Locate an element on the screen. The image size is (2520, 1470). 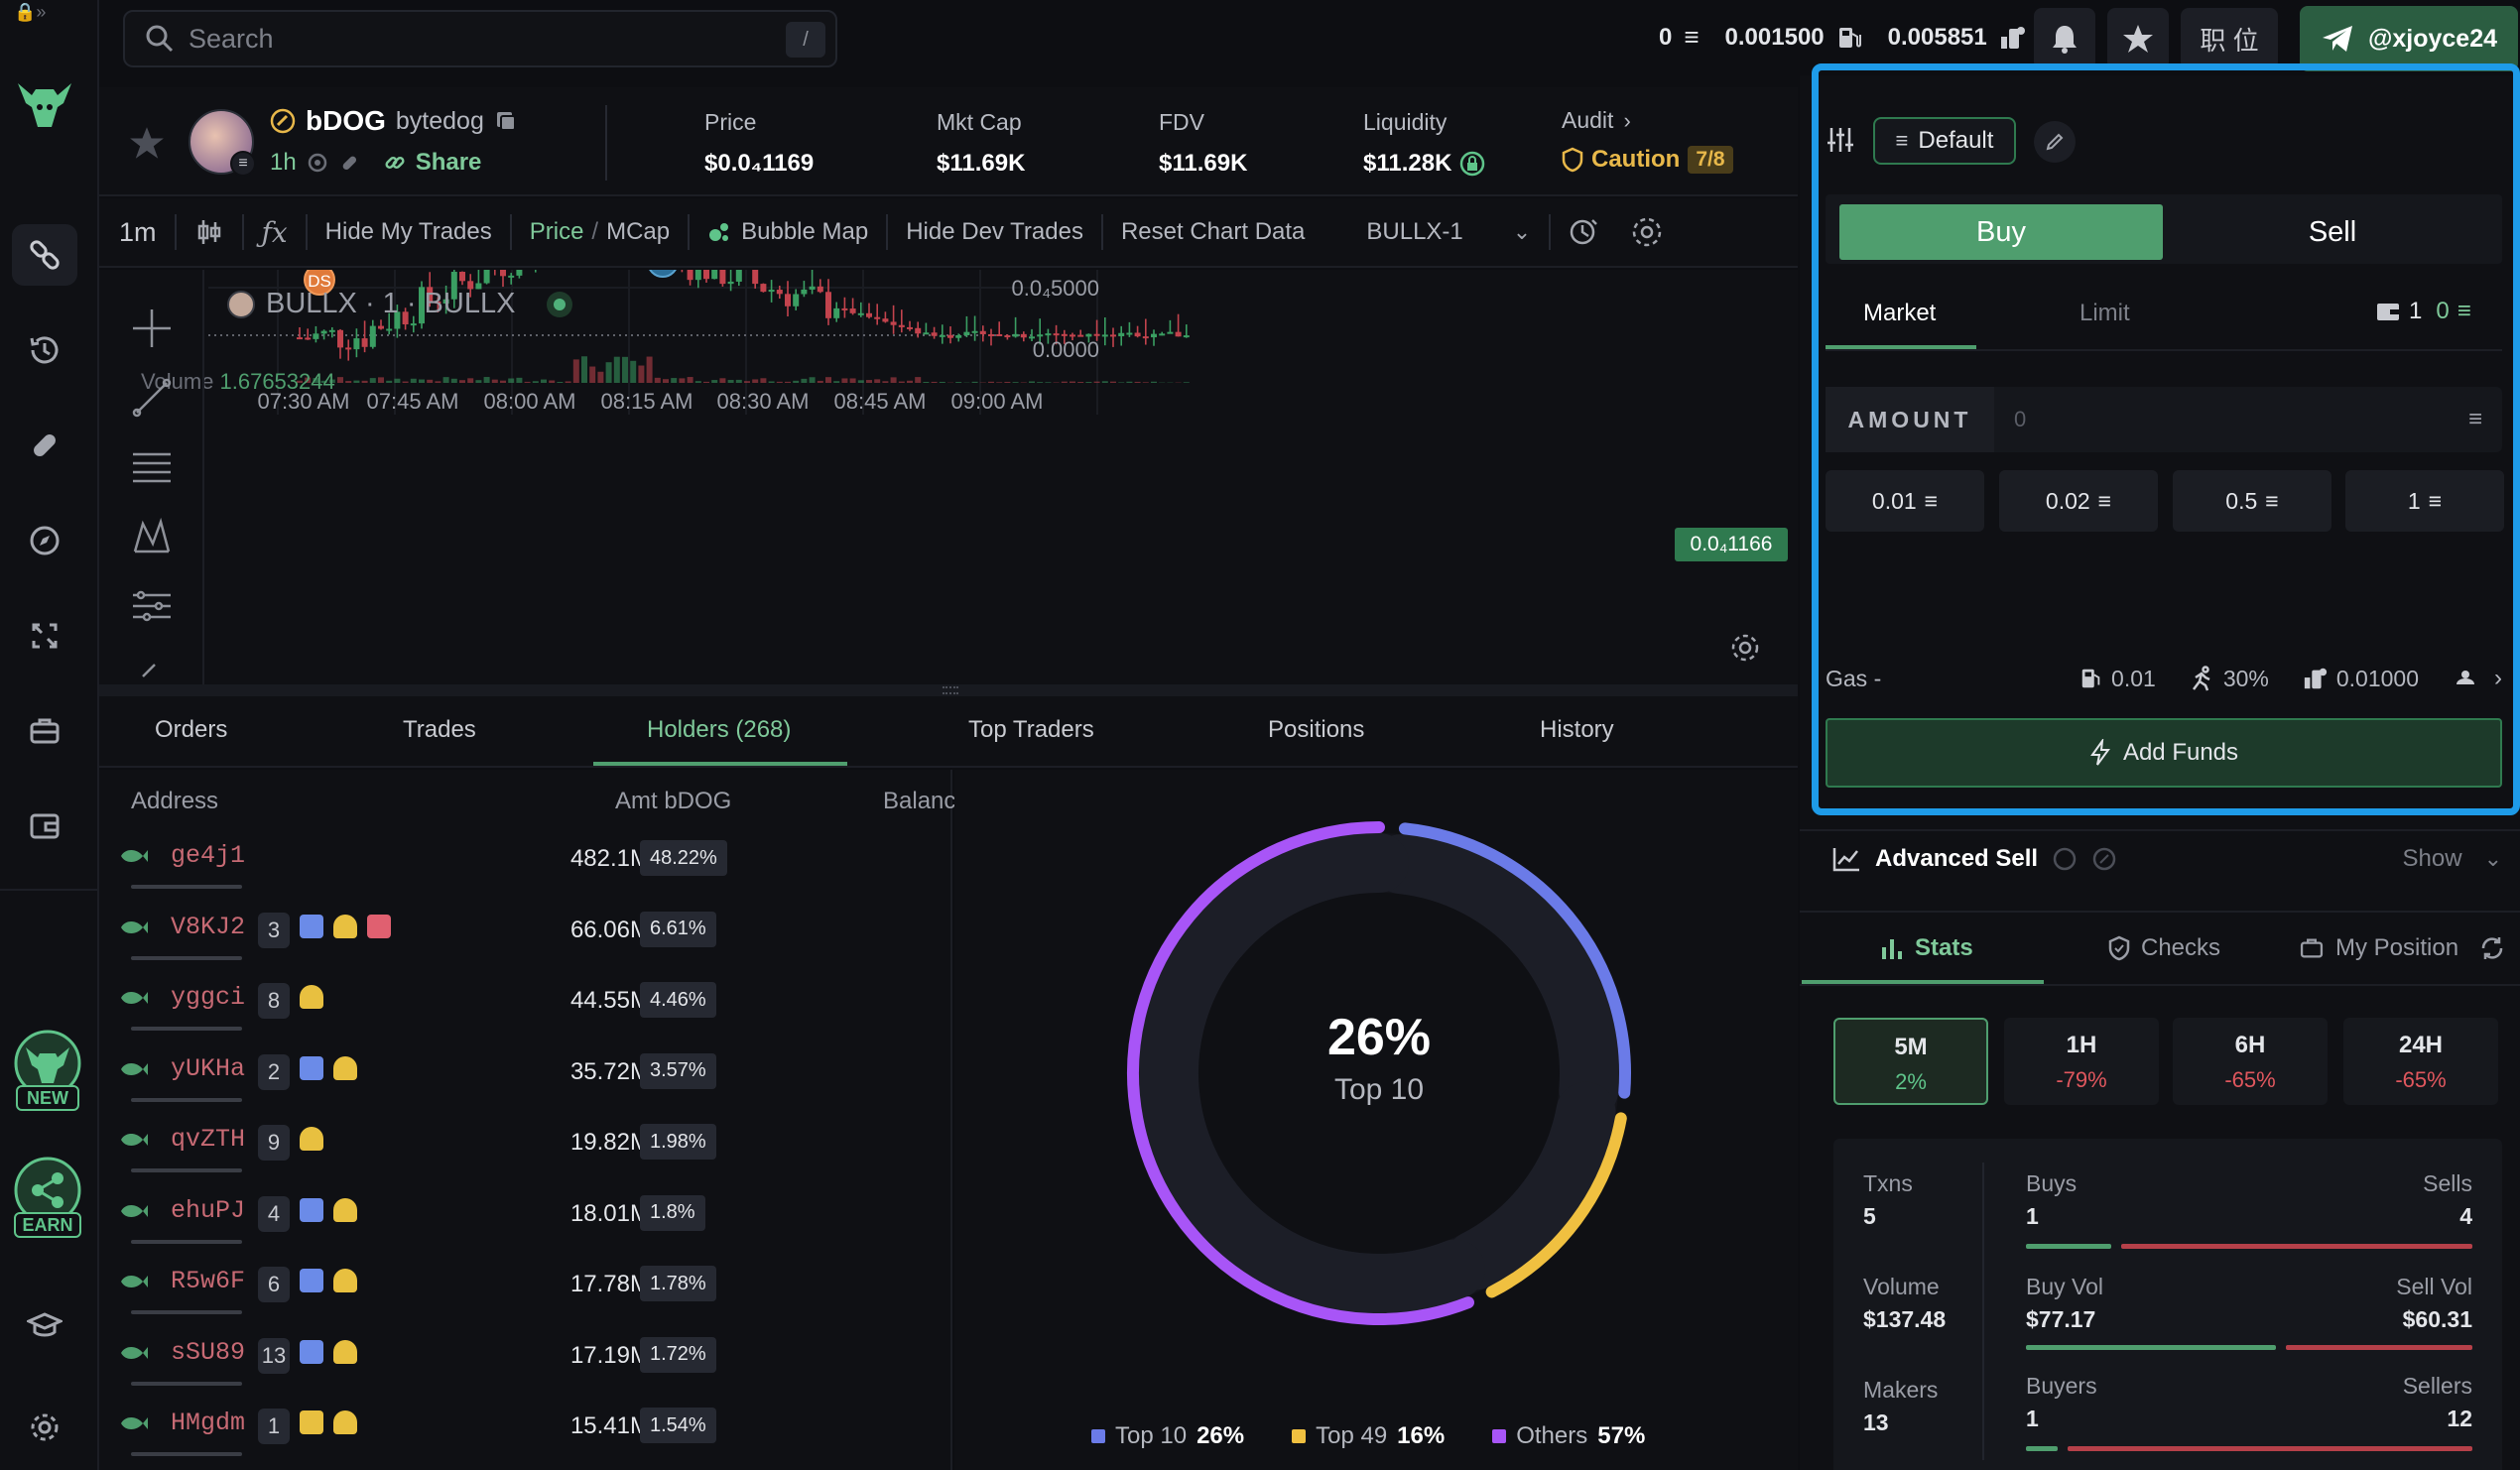
pencil-icon is located at coordinates (152, 670).